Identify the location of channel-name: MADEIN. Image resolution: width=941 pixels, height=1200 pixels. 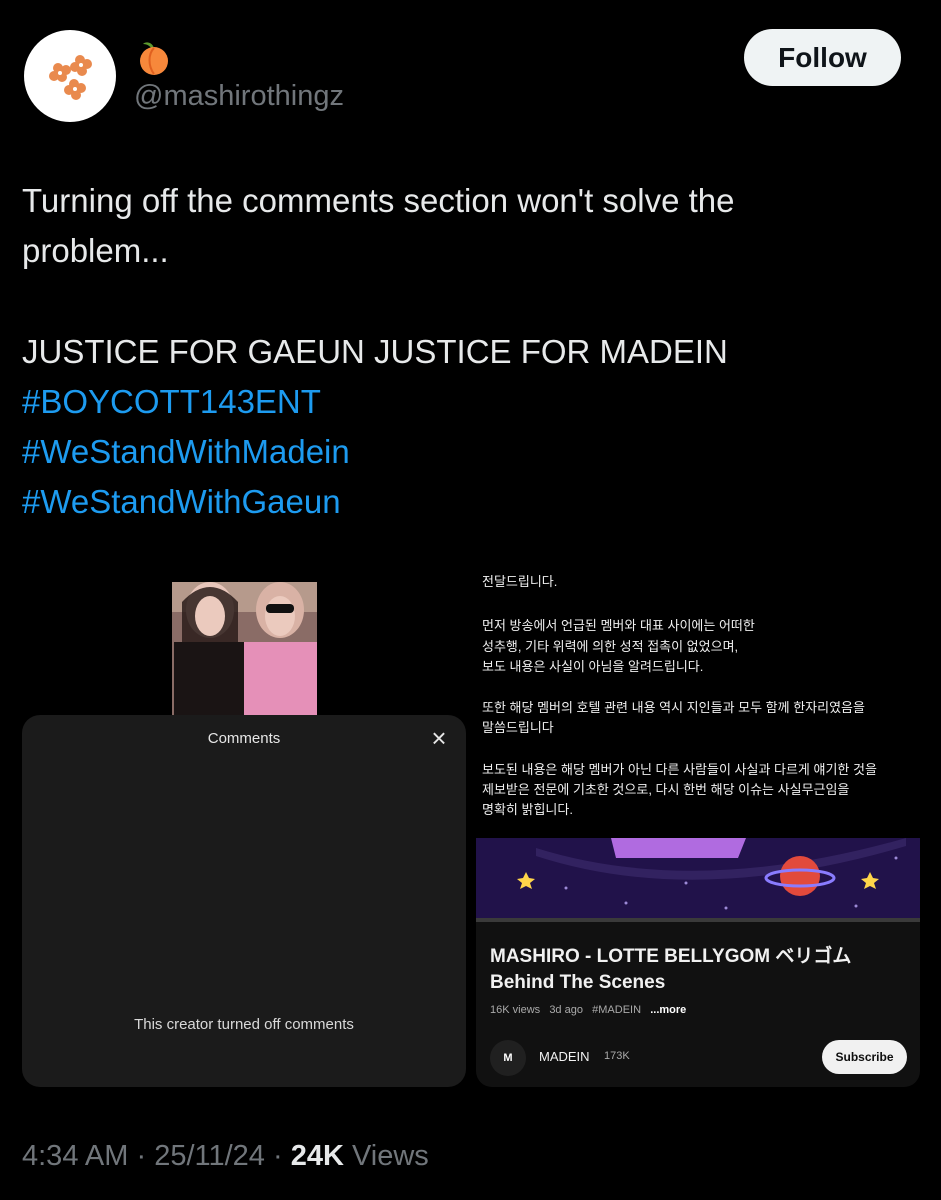
(564, 1056).